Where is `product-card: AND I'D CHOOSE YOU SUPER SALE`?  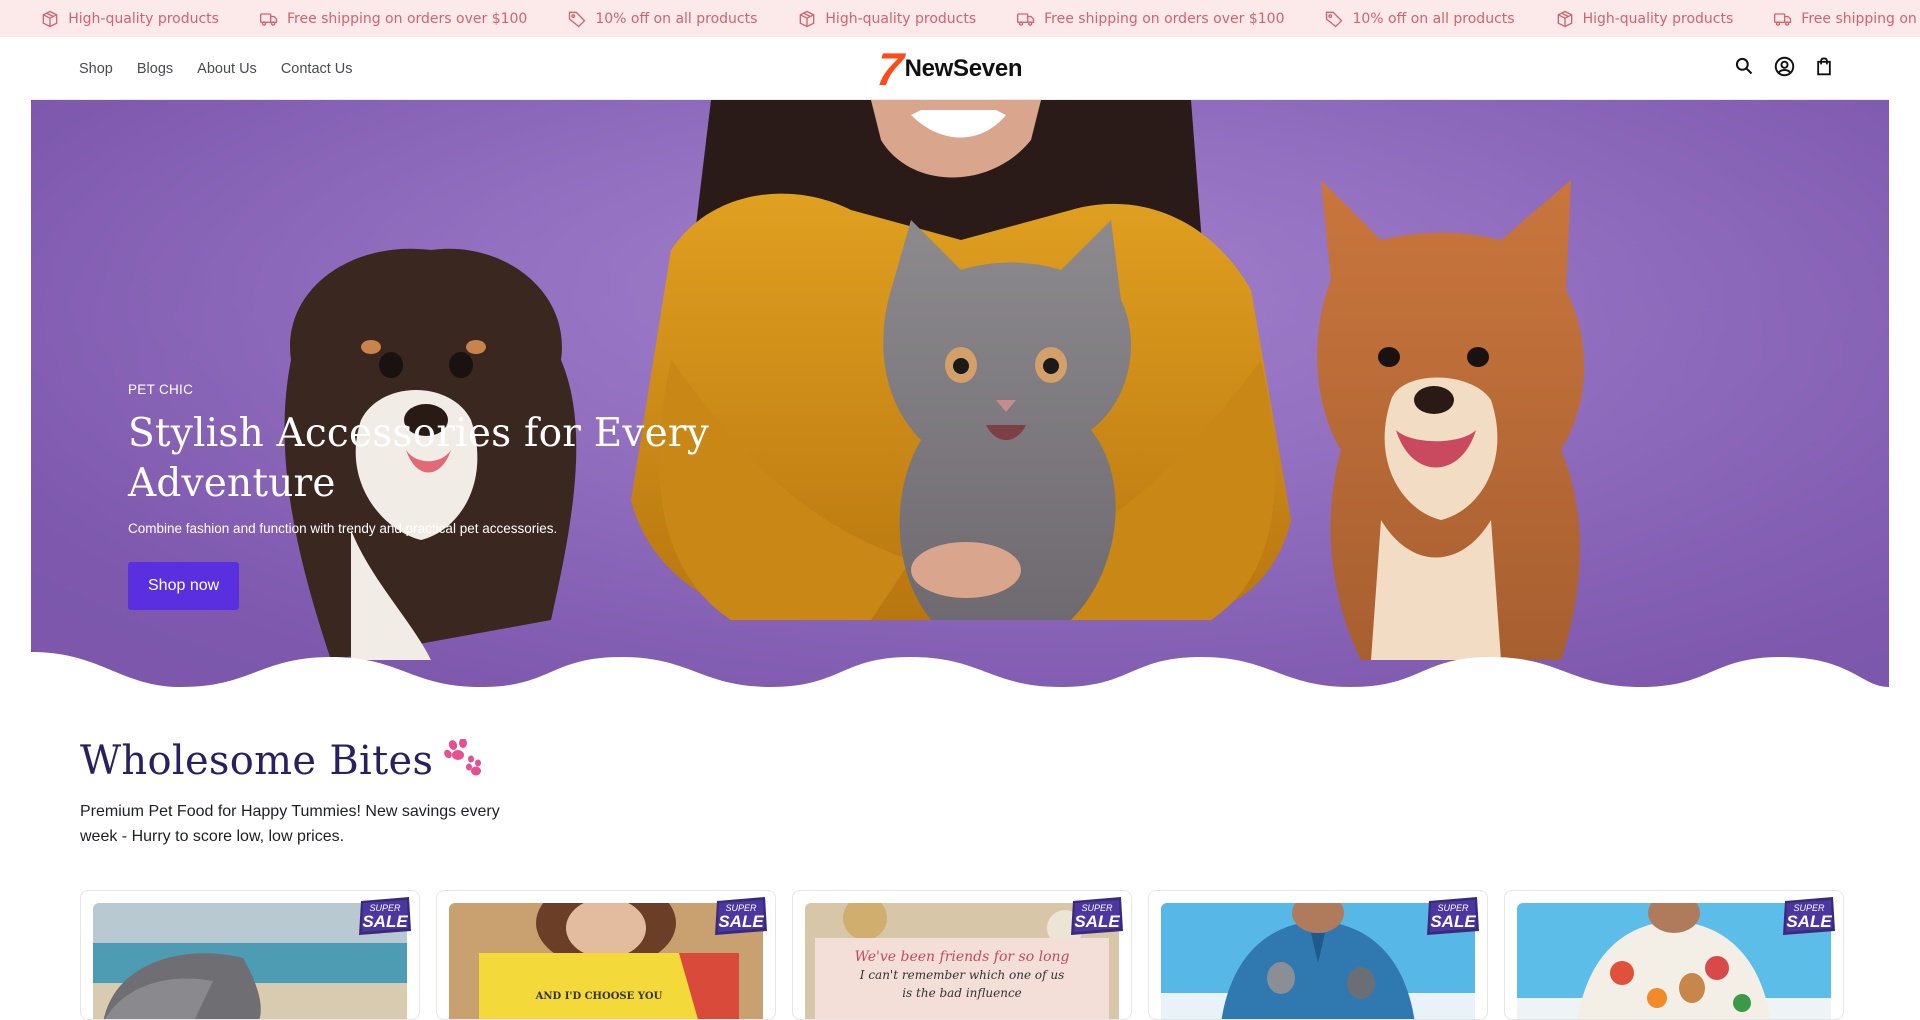
product-card: AND I'D CHOOSE YOU SUPER SALE is located at coordinates (606, 955).